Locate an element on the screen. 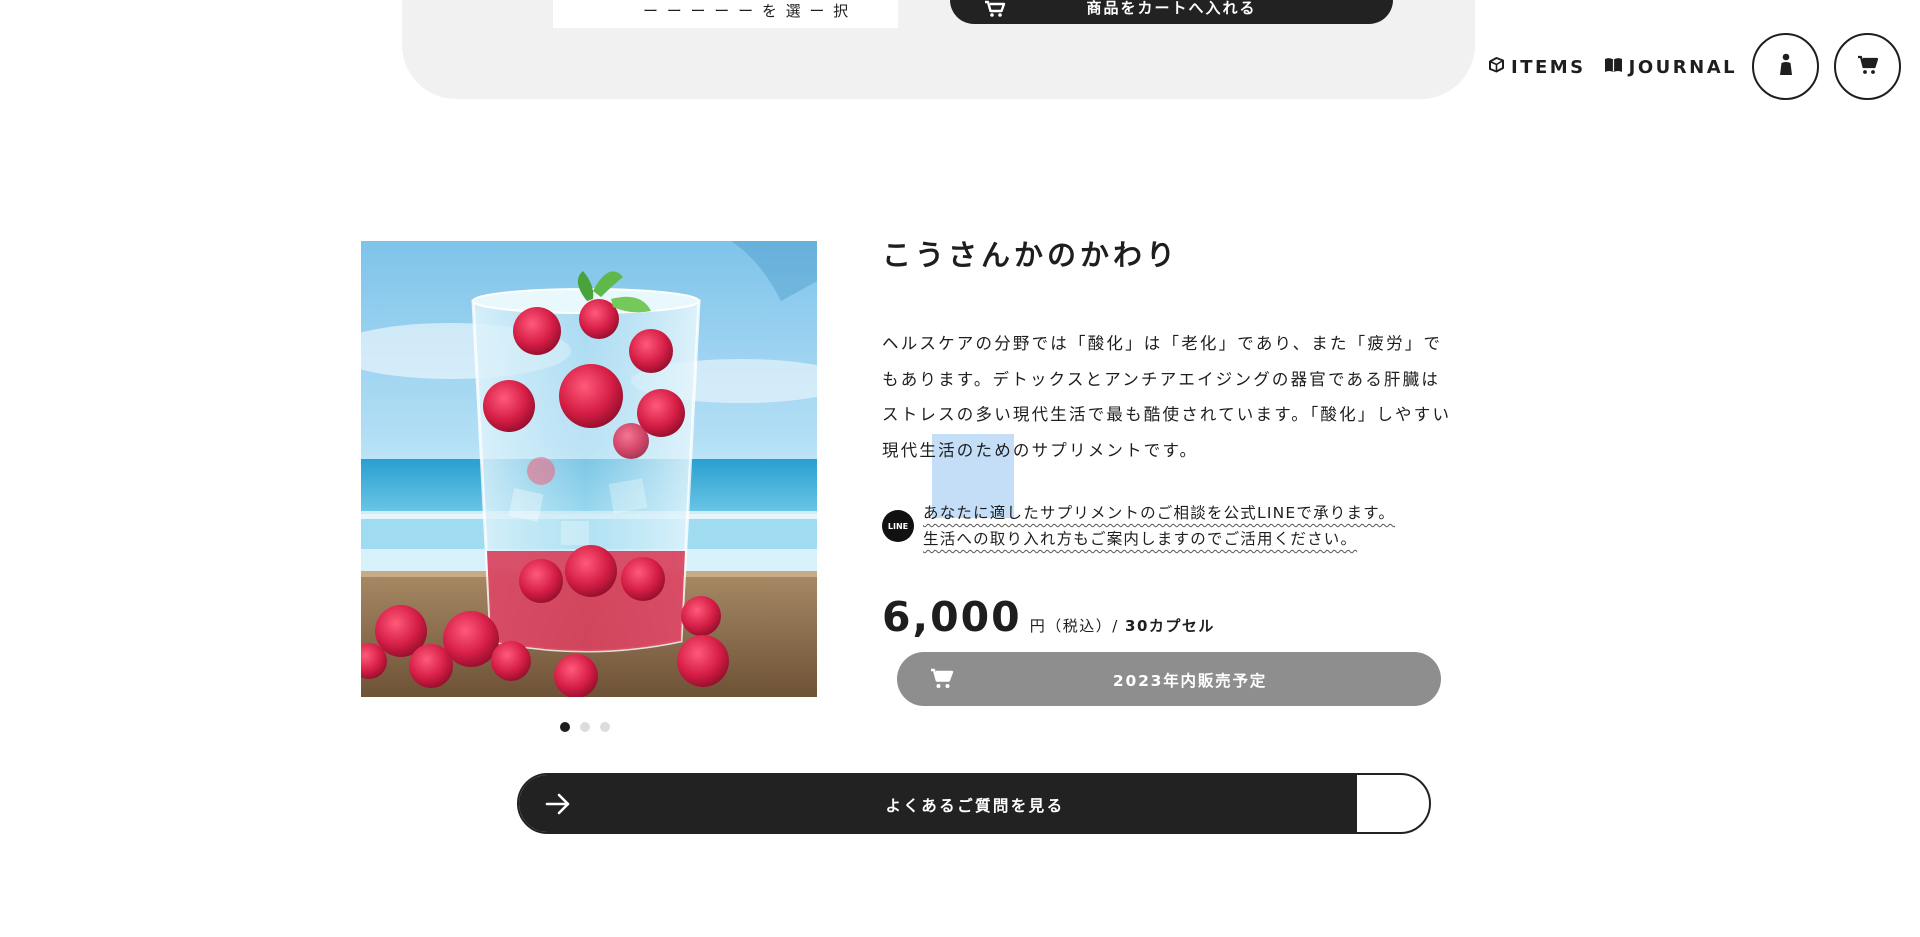 The width and height of the screenshot is (1920, 937). price-unit: 円（税込）/ 30カプセル is located at coordinates (1122, 625).